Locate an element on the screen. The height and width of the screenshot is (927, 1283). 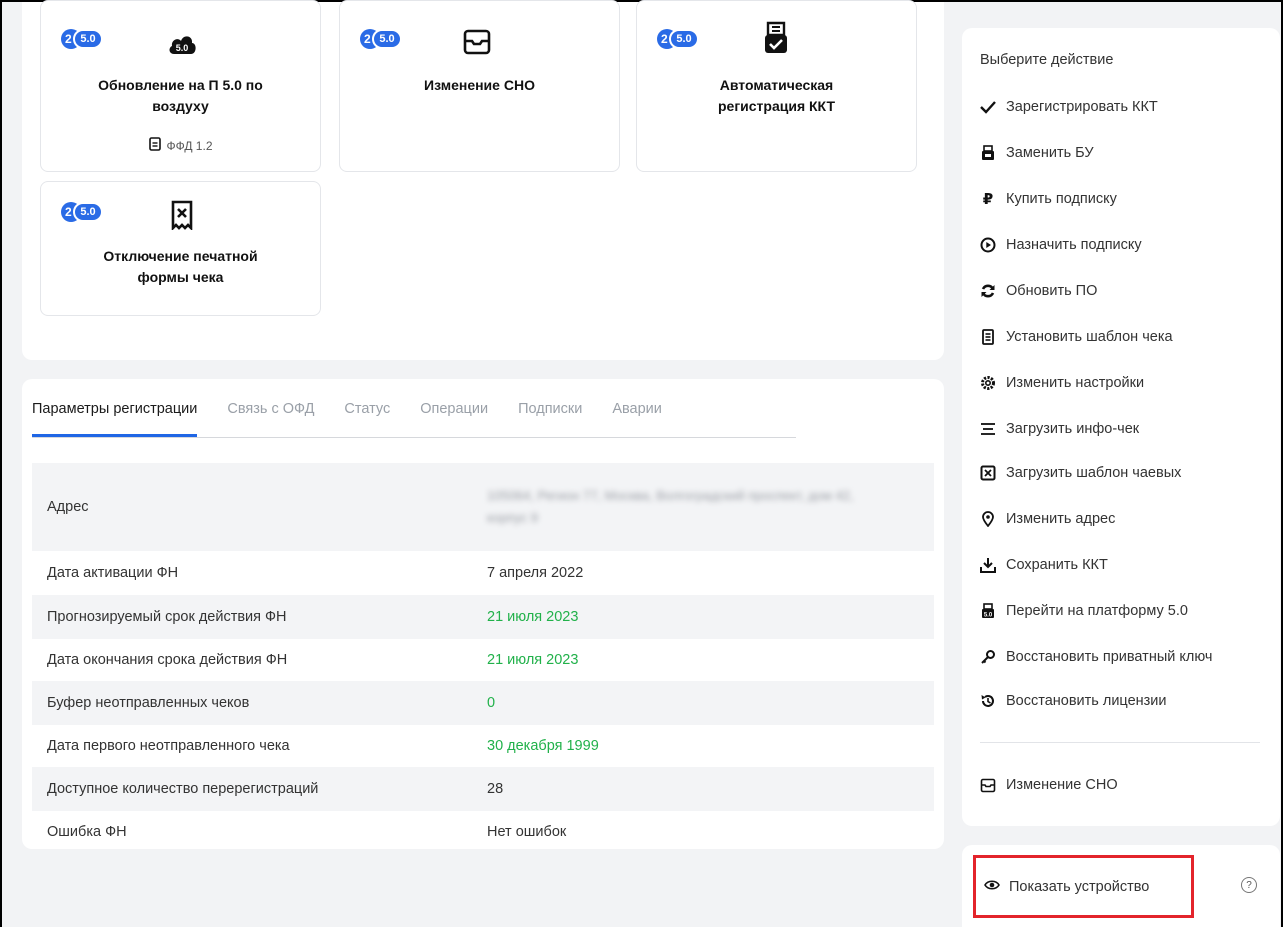
param-label: Буфер неотправленных чеков is located at coordinates (148, 703).